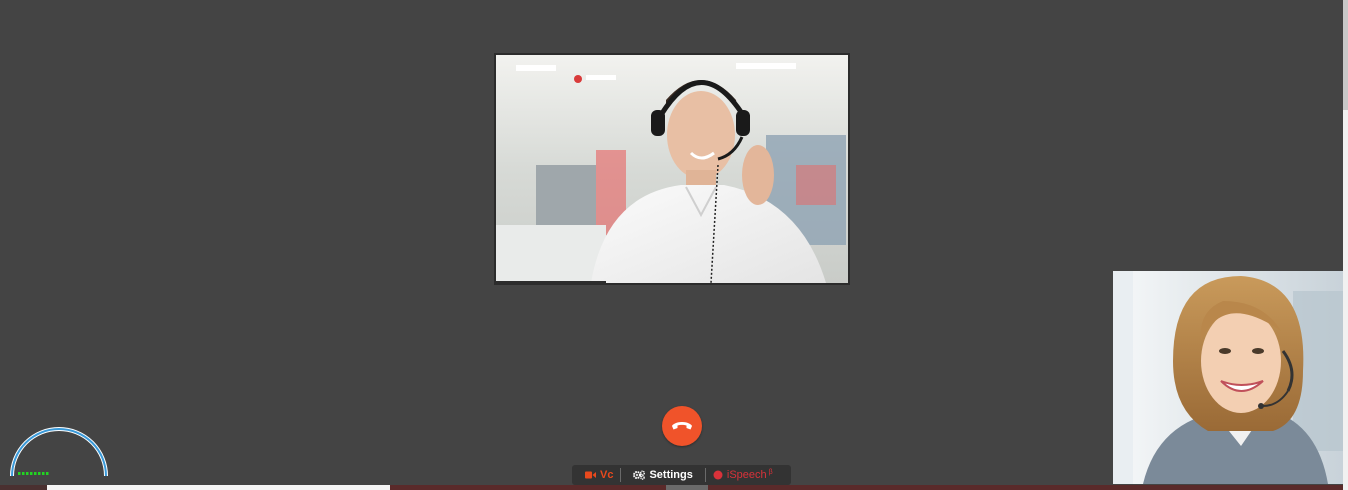 The image size is (1348, 490). What do you see at coordinates (866, 487) in the screenshot?
I see `bottom-strip-dark-segment` at bounding box center [866, 487].